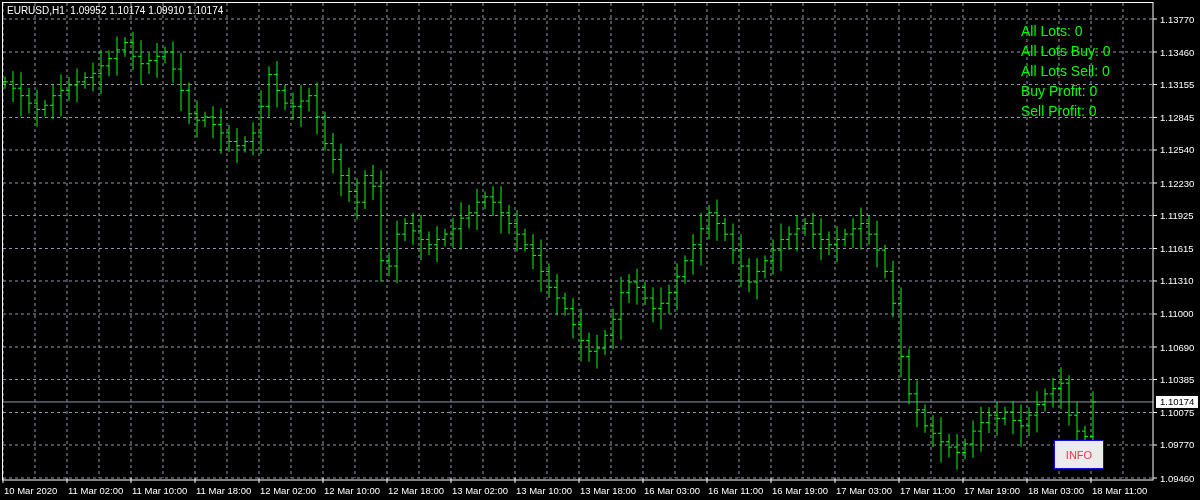 The image size is (1200, 500). What do you see at coordinates (1177, 281) in the screenshot?
I see `price-axis-label: 1.11310` at bounding box center [1177, 281].